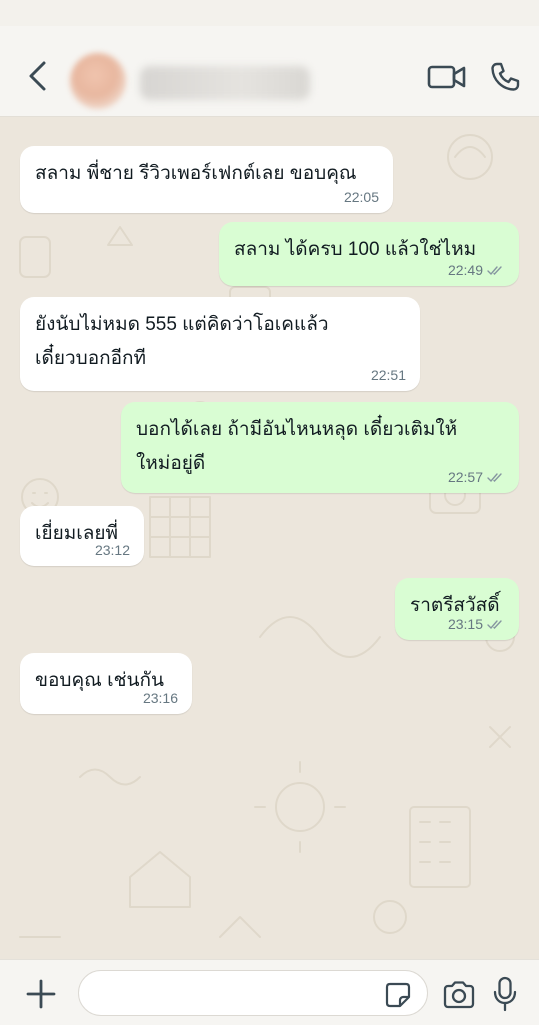  I want to click on camera-icon, so click(459, 995).